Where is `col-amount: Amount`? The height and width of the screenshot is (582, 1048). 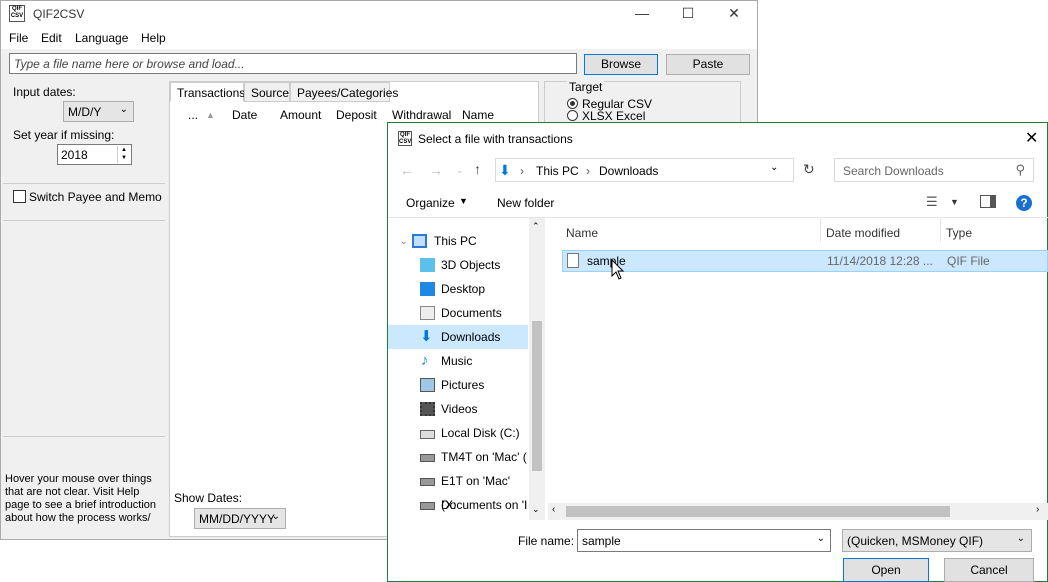 col-amount: Amount is located at coordinates (300, 115).